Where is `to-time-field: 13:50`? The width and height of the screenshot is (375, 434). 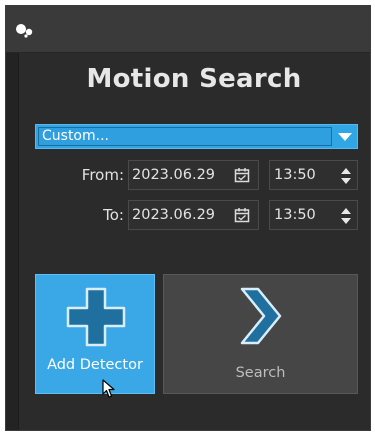 to-time-field: 13:50 is located at coordinates (313, 215).